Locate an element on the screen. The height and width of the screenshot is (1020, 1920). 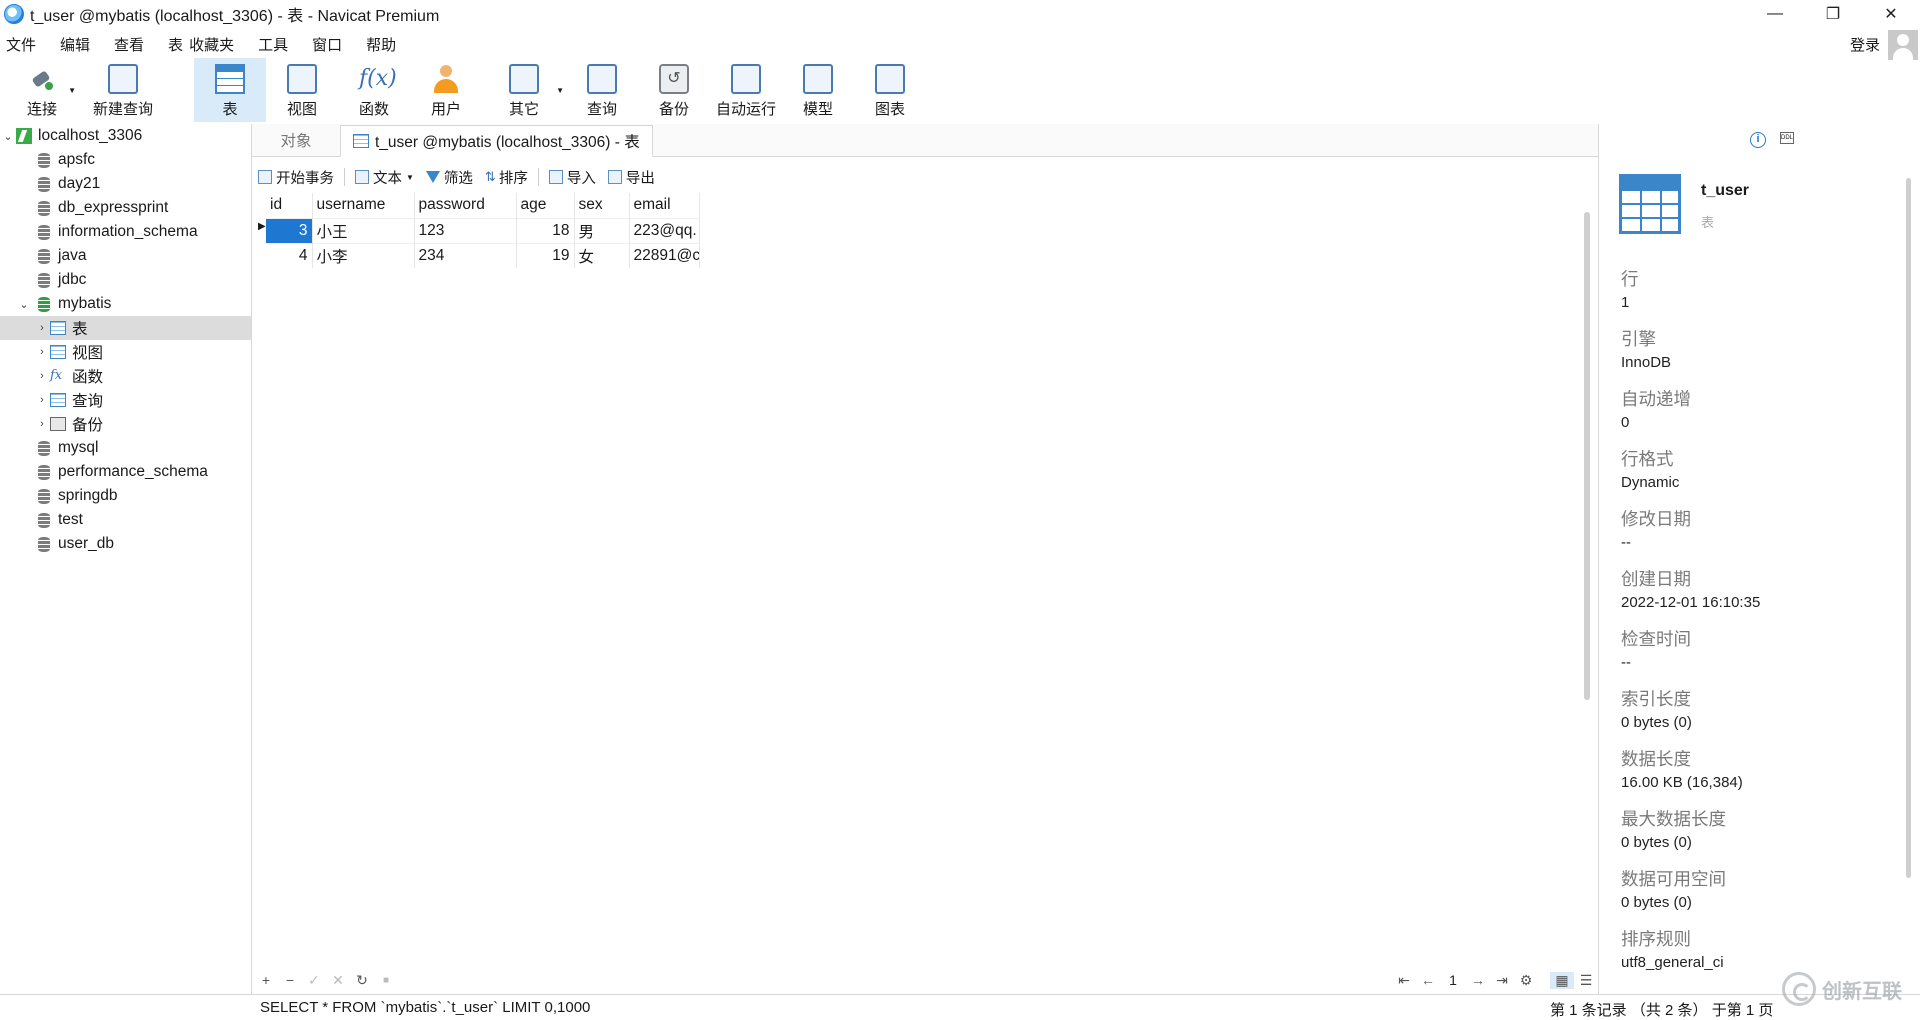
first-page-button: ⇤ is located at coordinates (1404, 980).